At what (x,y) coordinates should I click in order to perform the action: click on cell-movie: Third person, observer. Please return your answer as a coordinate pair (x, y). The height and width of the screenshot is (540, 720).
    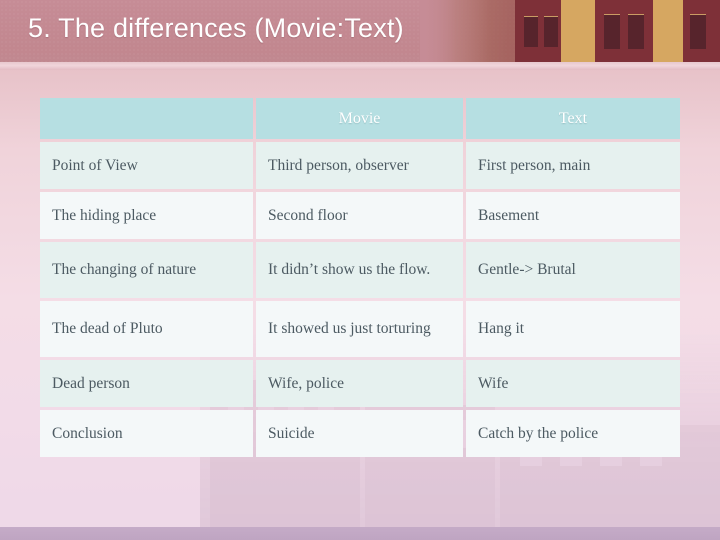
    Looking at the image, I should click on (359, 165).